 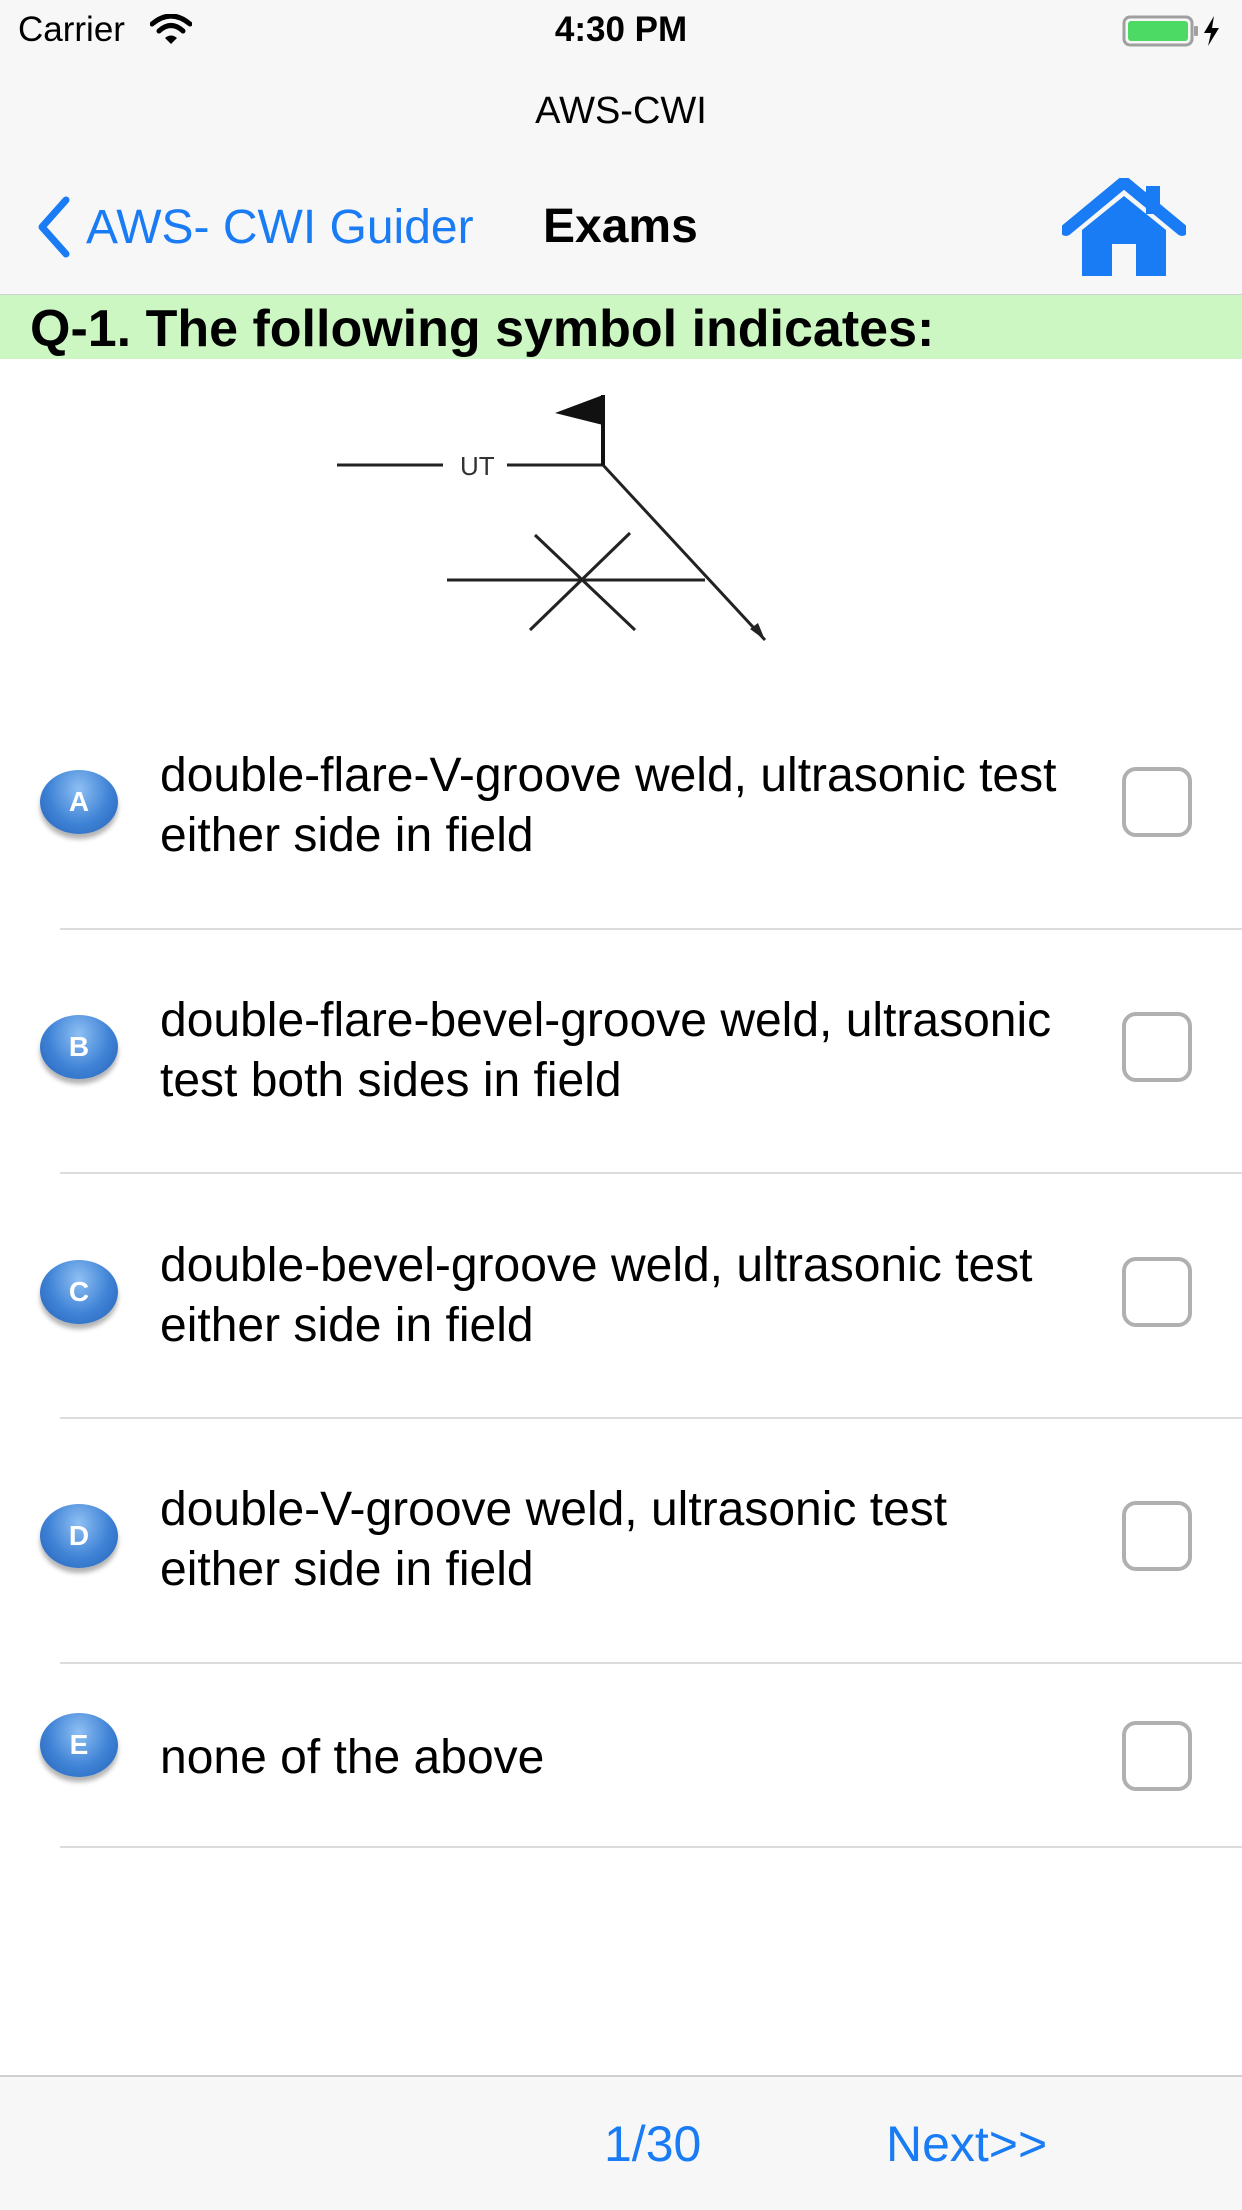 What do you see at coordinates (621, 1776) in the screenshot?
I see `option-e: E none of the above` at bounding box center [621, 1776].